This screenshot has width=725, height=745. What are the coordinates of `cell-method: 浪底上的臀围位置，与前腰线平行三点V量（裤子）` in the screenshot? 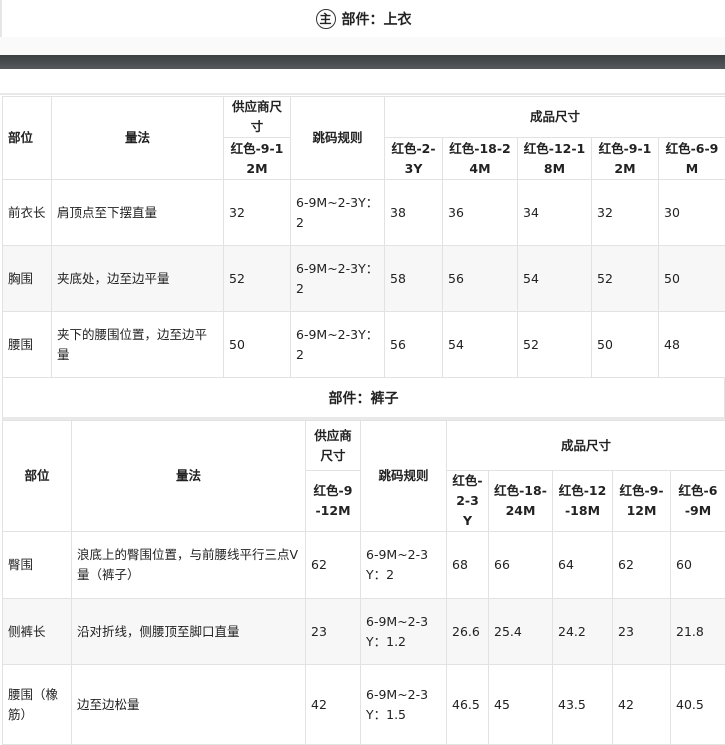 It's located at (189, 565).